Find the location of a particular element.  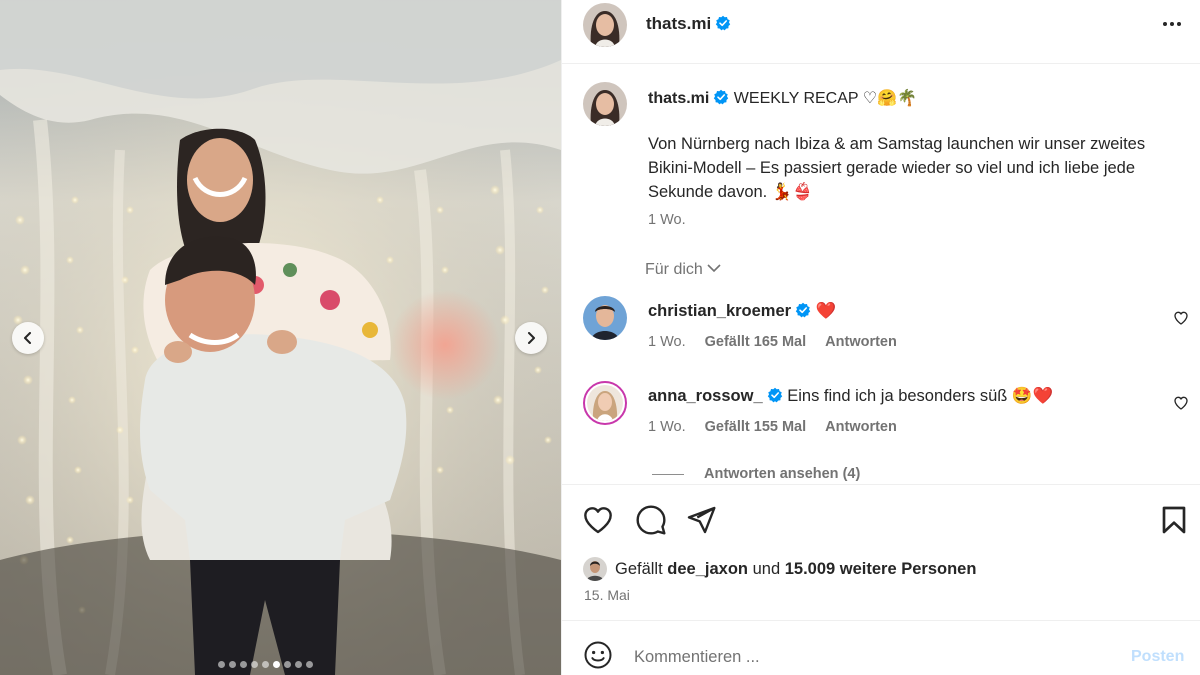

caption-author-username: thats.mi is located at coordinates (678, 98).